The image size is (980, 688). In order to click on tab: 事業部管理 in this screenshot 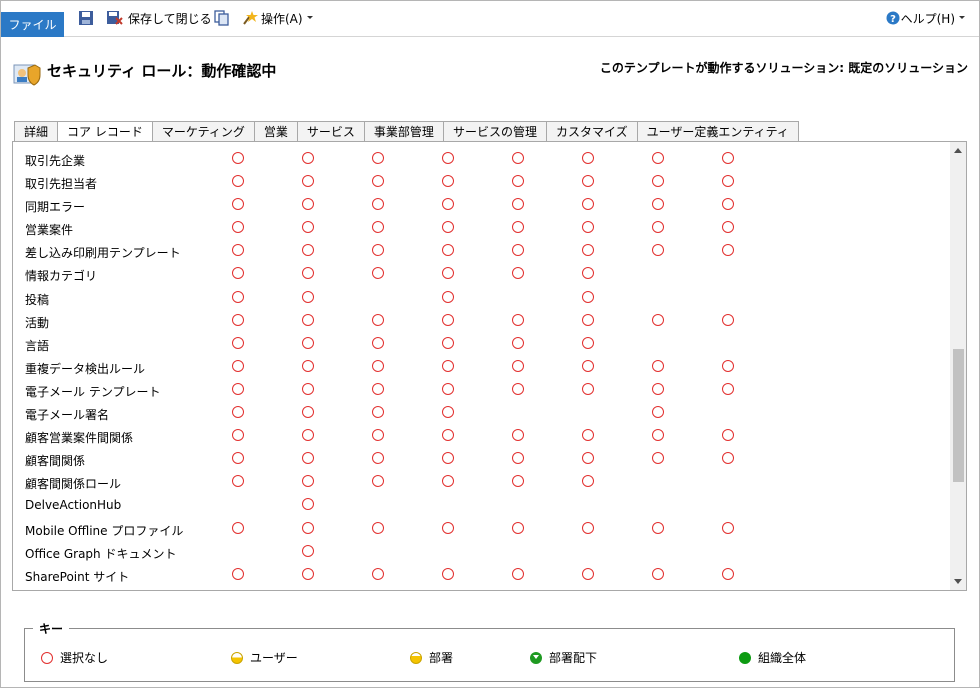, I will do `click(403, 131)`.